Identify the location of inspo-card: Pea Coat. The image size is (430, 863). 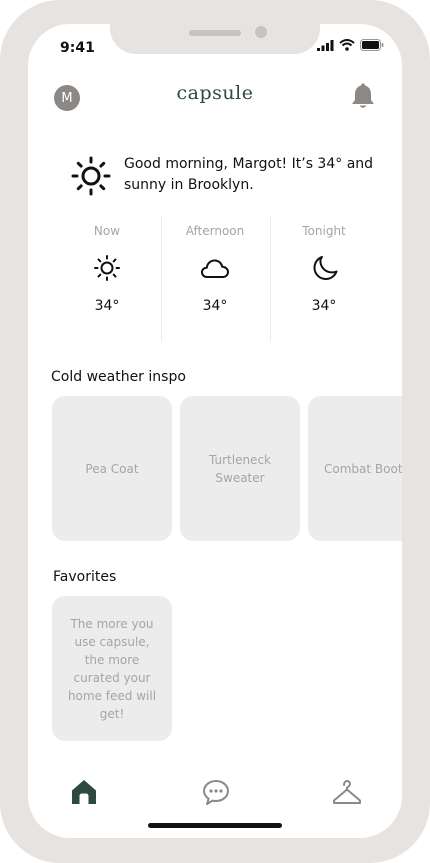
(112, 468).